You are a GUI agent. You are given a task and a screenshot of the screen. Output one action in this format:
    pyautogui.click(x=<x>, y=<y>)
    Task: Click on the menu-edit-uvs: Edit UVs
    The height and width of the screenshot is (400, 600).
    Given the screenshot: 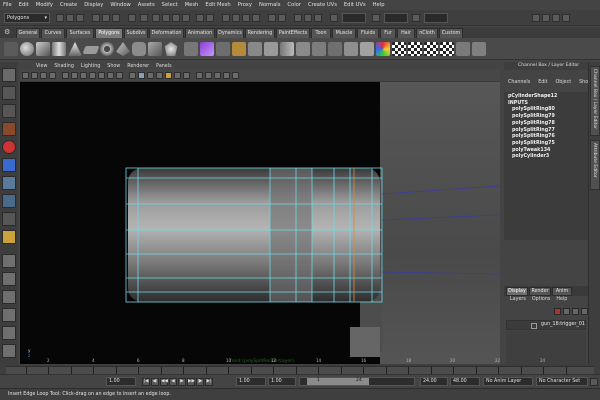 What is the action you would take?
    pyautogui.click(x=355, y=5)
    